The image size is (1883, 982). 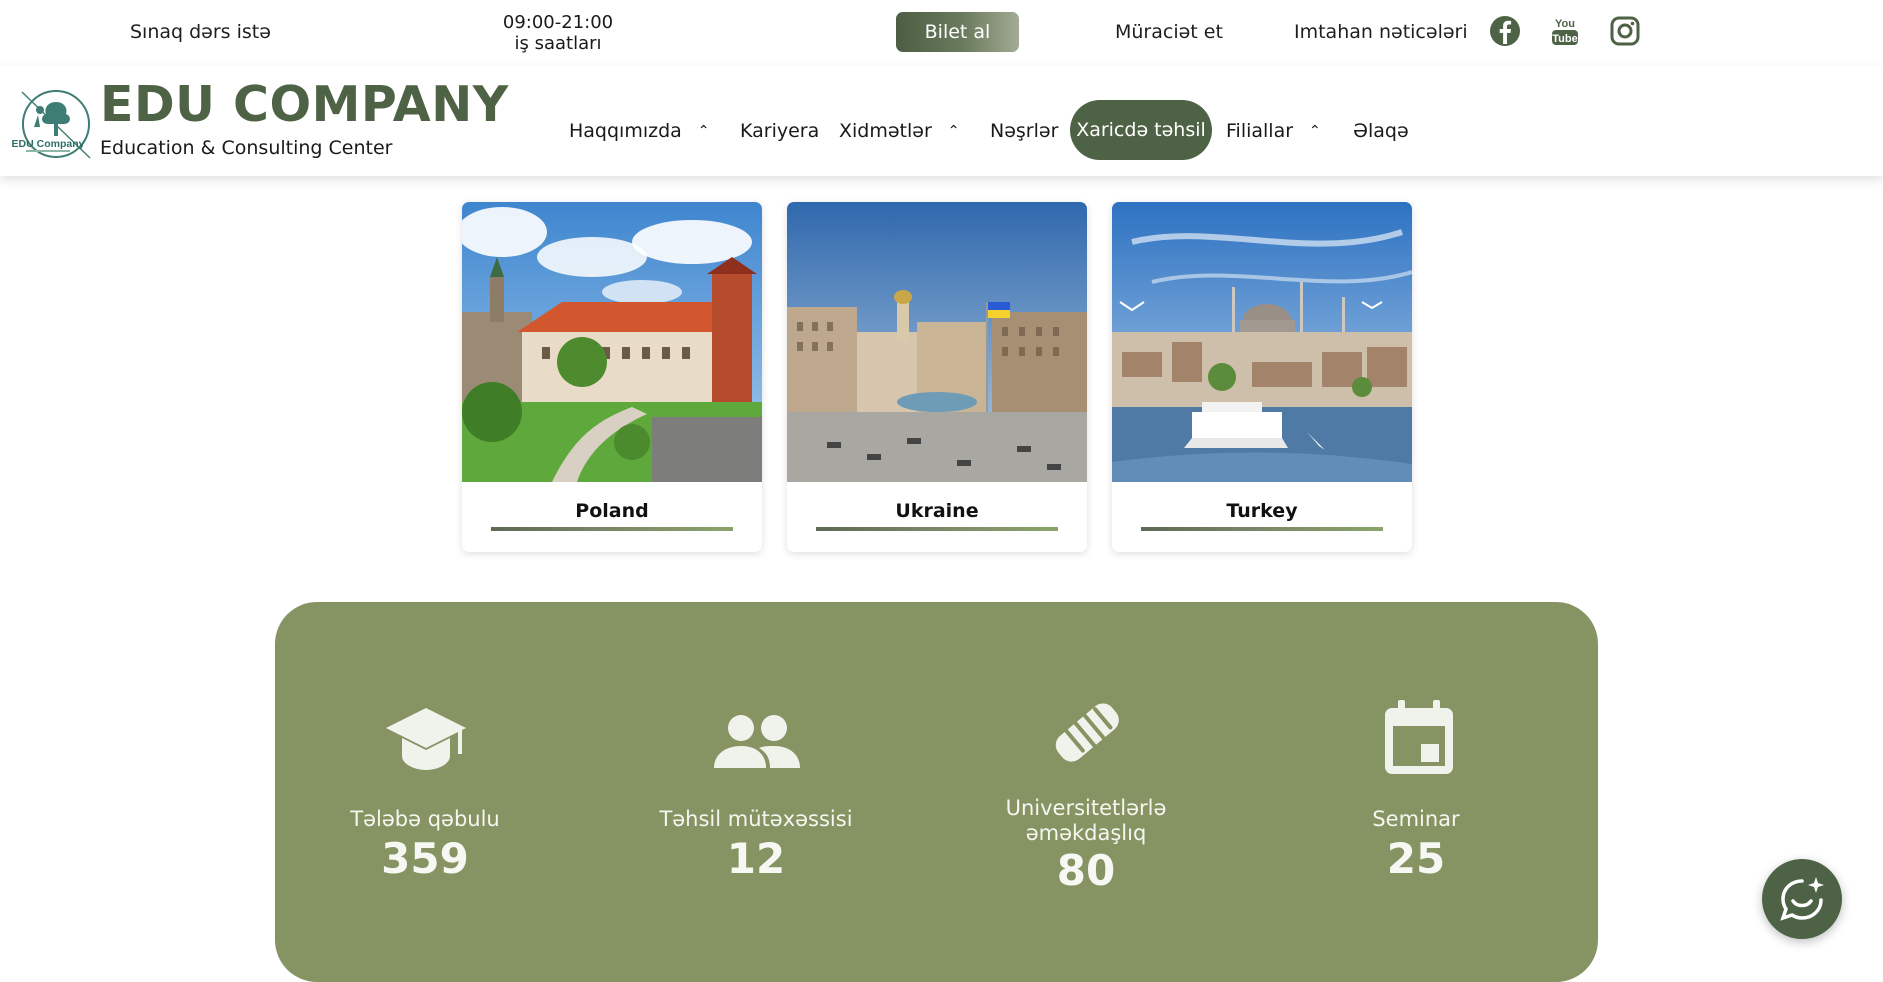 What do you see at coordinates (246, 148) in the screenshot?
I see `brand-subtitle: Education & Consulting Center` at bounding box center [246, 148].